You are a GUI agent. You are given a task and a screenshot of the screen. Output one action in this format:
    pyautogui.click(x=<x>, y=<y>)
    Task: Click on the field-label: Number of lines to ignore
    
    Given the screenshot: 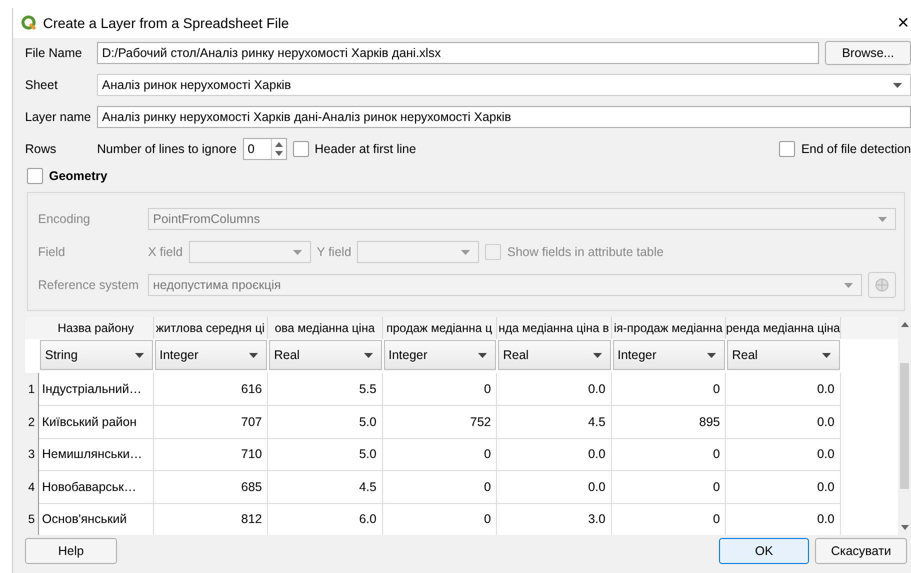 What is the action you would take?
    pyautogui.click(x=167, y=149)
    